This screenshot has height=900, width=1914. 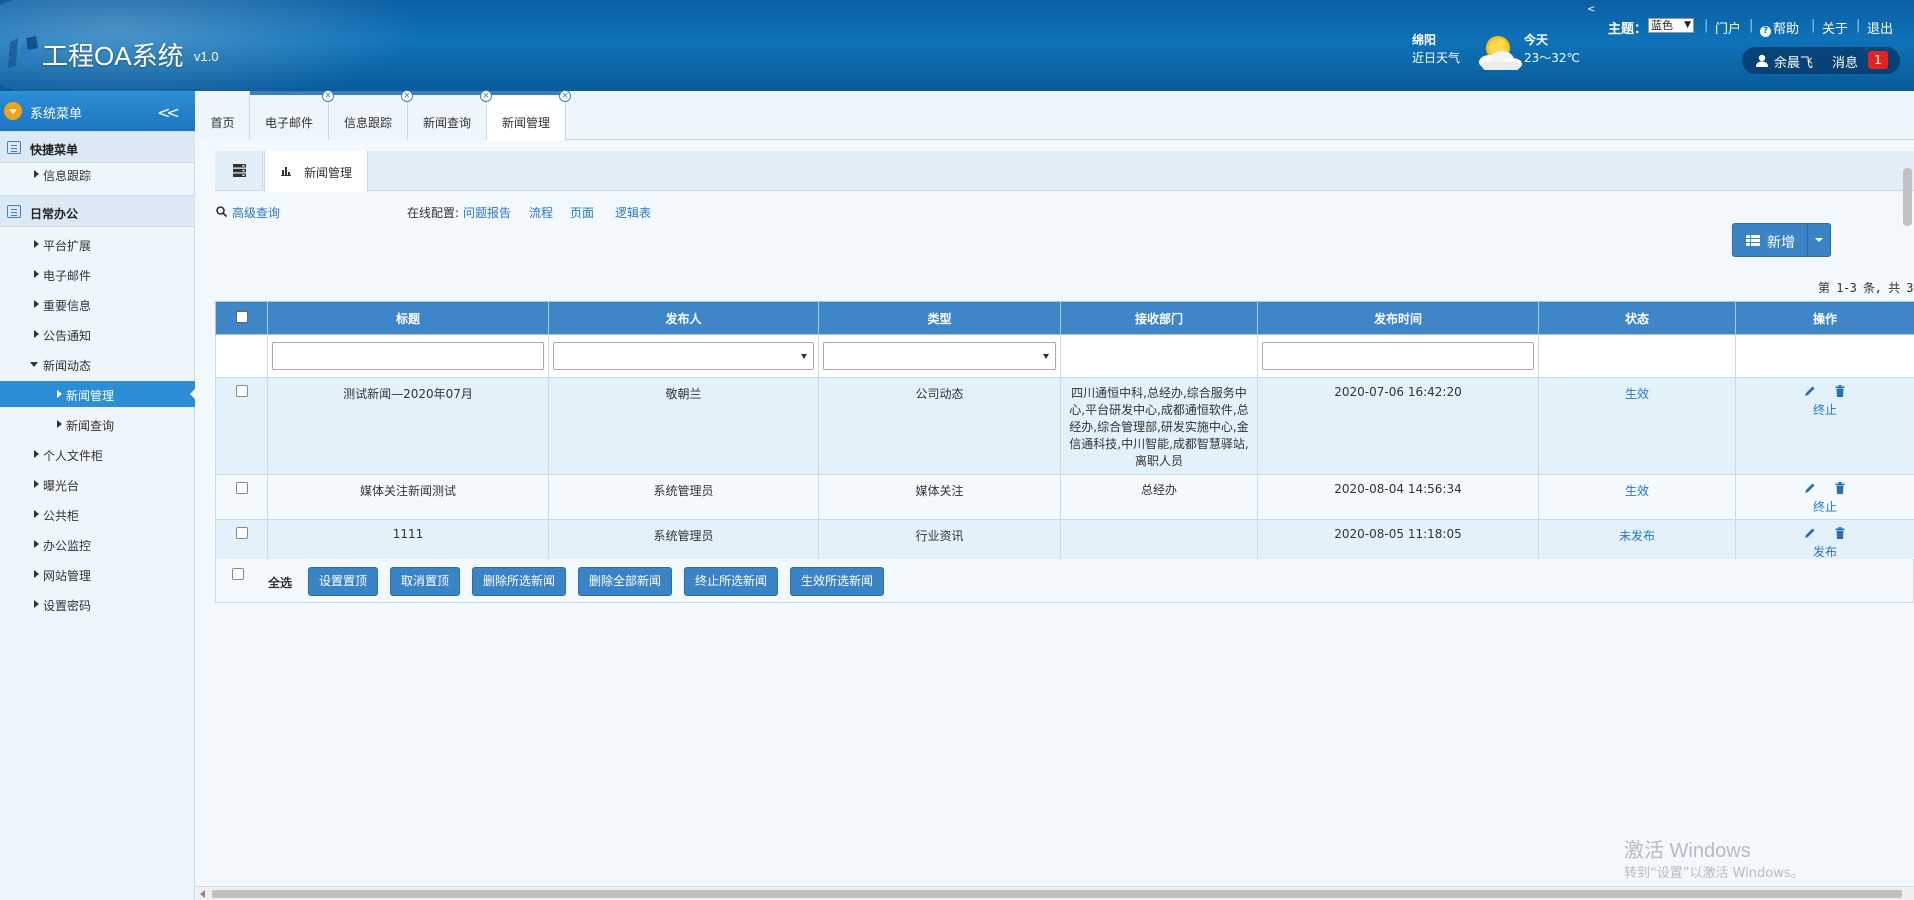 What do you see at coordinates (1591, 9) in the screenshot?
I see `collapse-header-icon: <` at bounding box center [1591, 9].